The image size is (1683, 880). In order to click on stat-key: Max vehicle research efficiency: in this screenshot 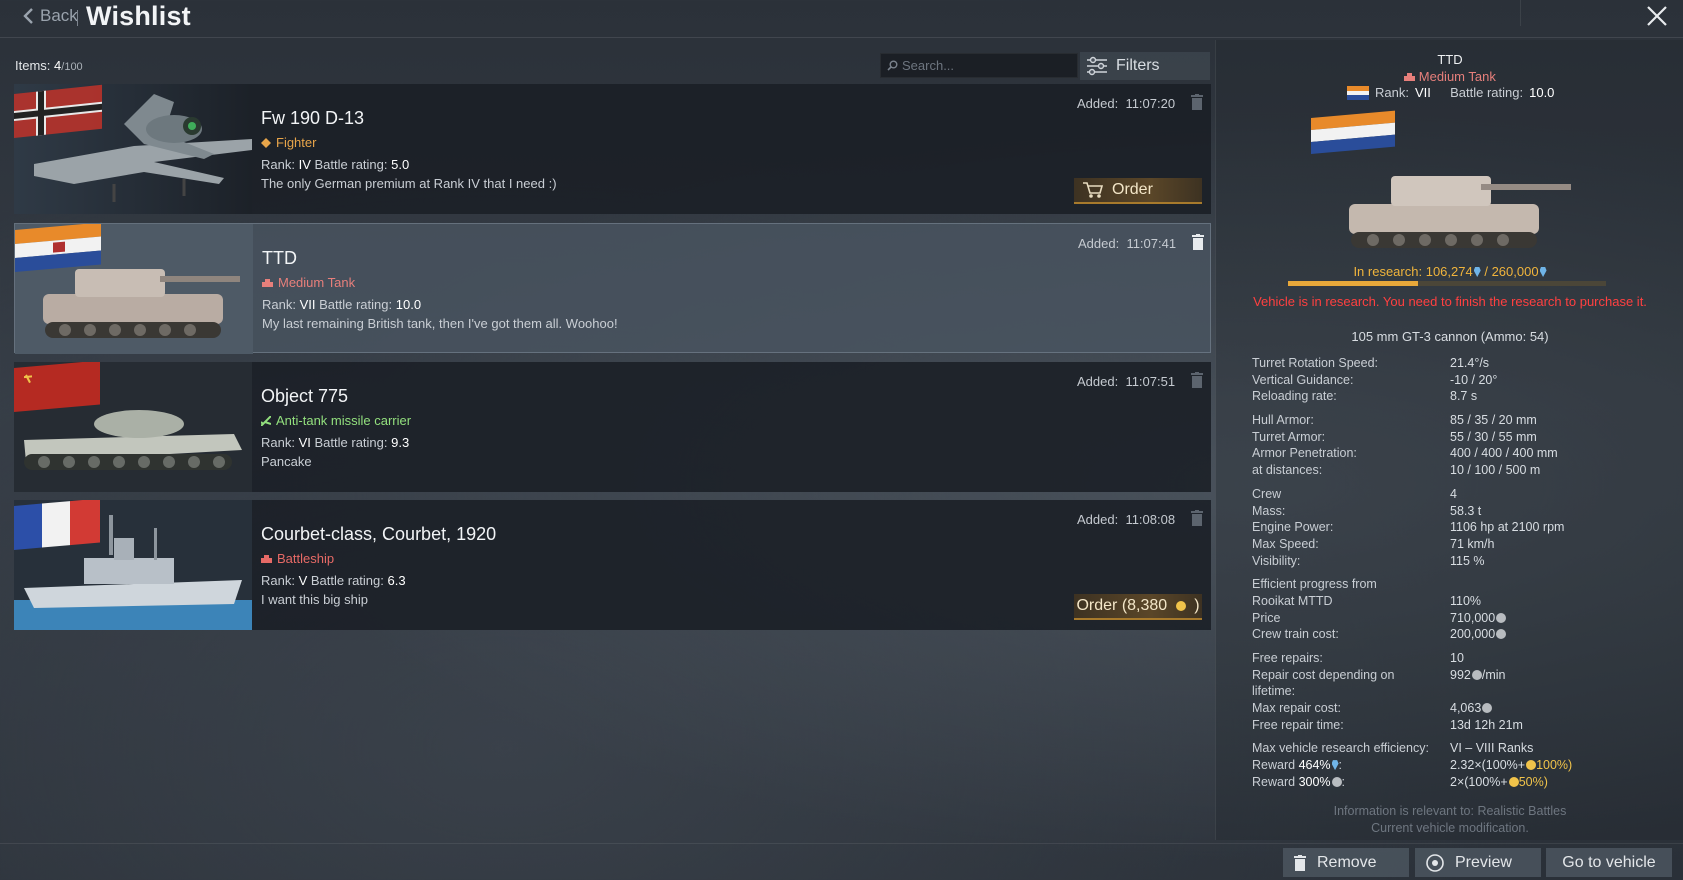, I will do `click(1340, 748)`.